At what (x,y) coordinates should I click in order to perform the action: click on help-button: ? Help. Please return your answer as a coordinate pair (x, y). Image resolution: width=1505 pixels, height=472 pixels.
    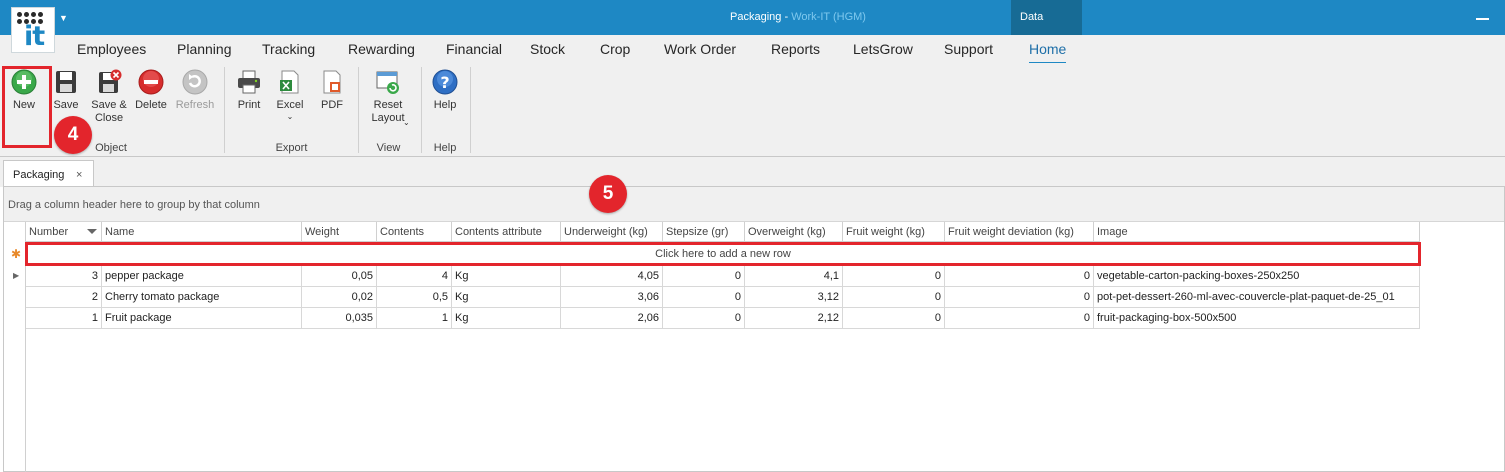
    Looking at the image, I should click on (445, 90).